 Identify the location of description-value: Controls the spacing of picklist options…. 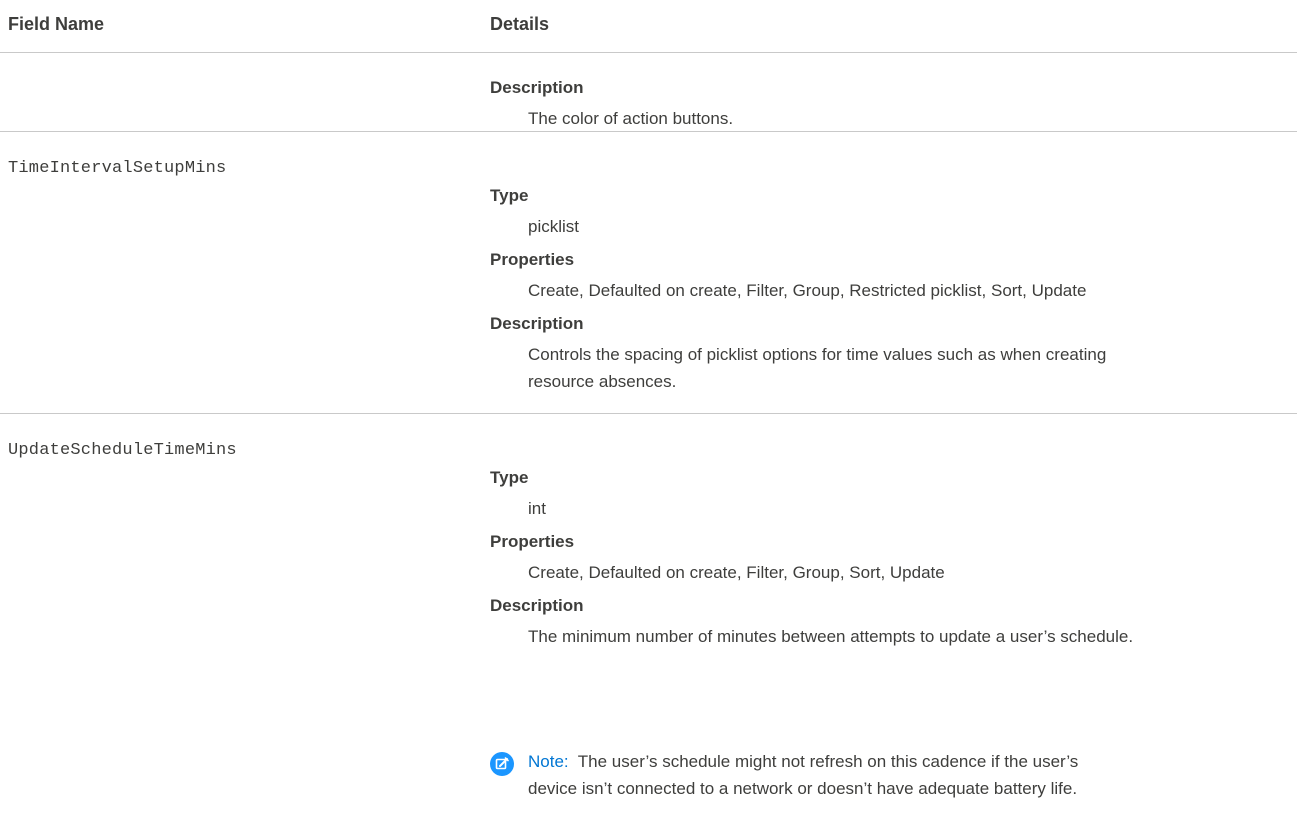
(898, 368).